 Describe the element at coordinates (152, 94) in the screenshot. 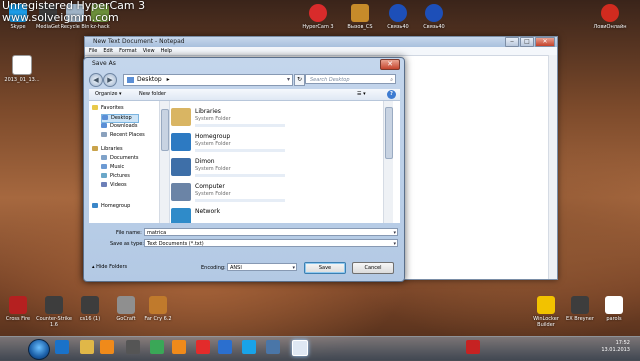

I see `new-folder-button: New folder` at that location.